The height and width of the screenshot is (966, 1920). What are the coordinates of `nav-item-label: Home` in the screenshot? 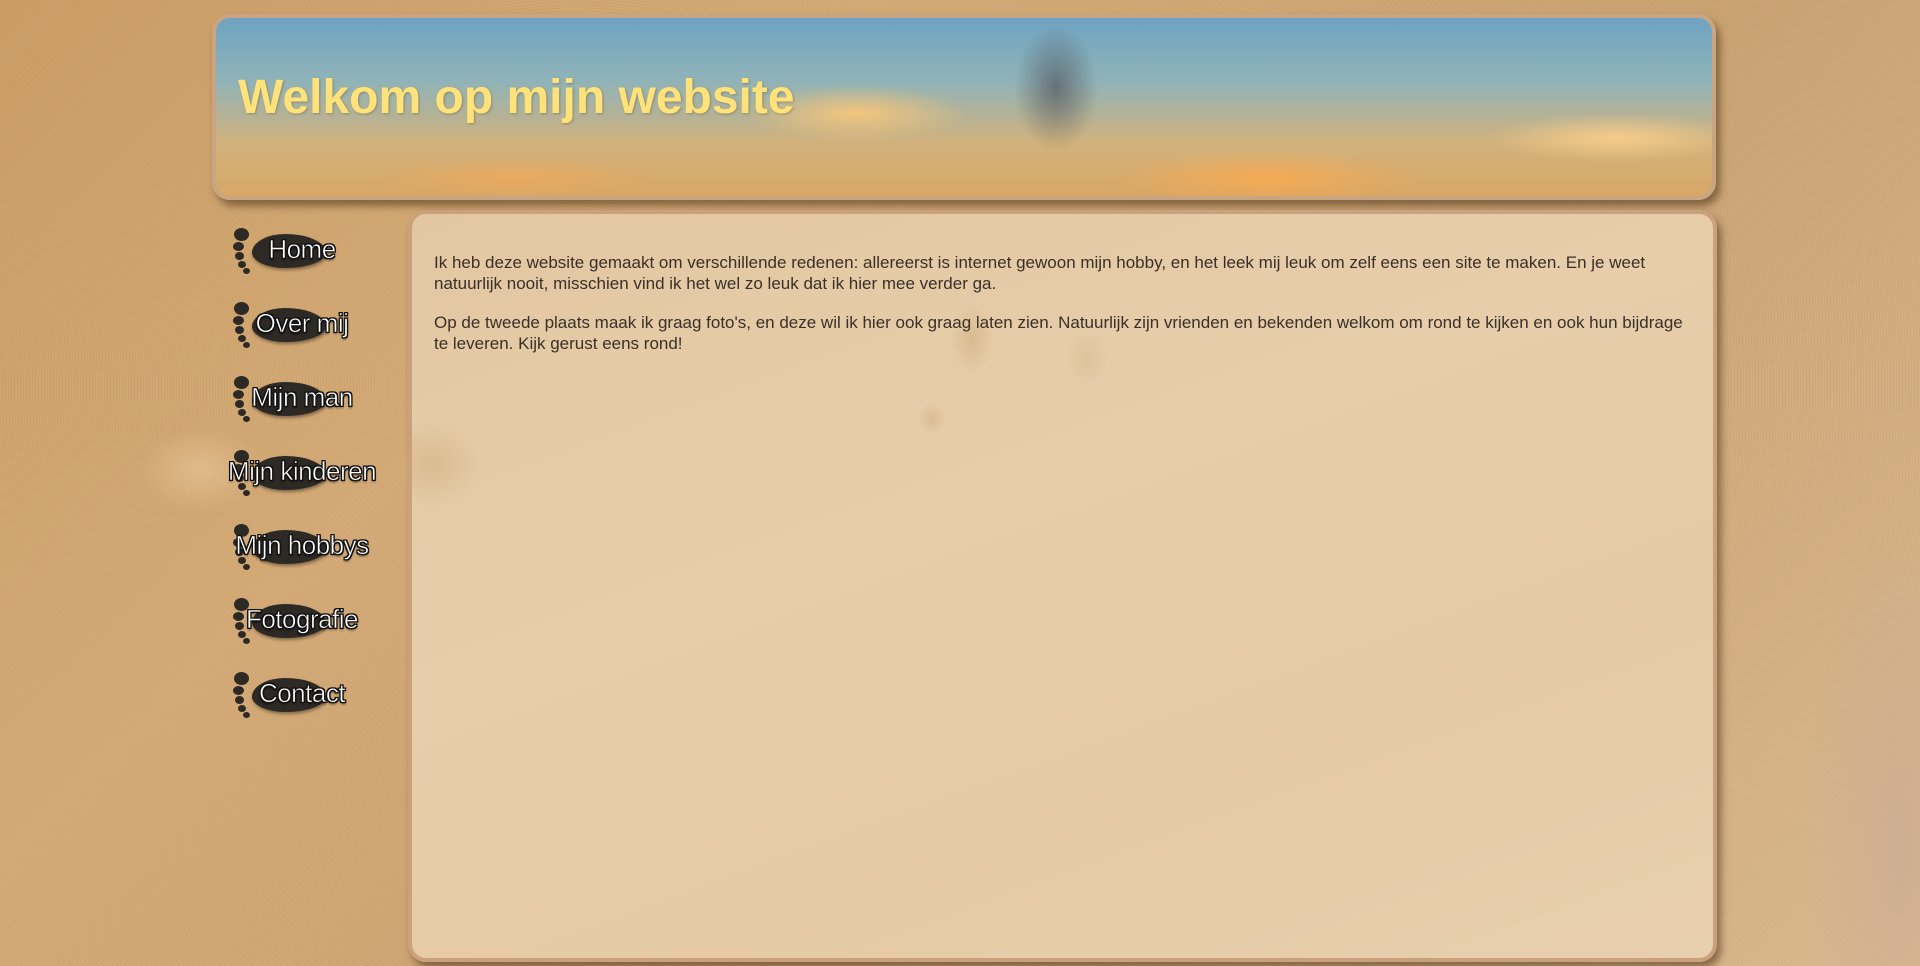 It's located at (302, 249).